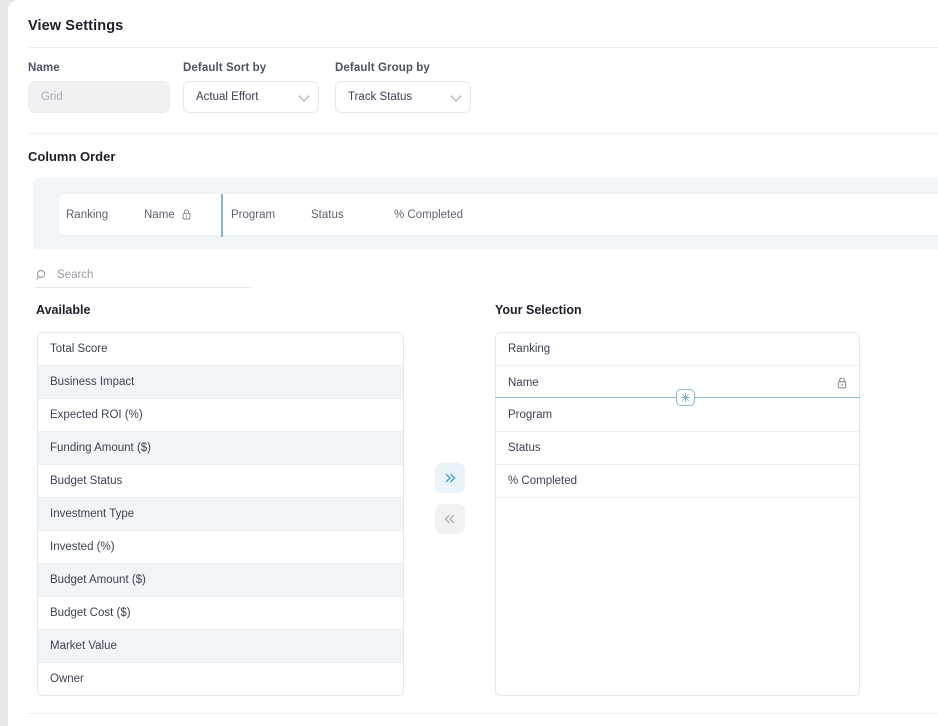  I want to click on available-list-item-label: Investment Type, so click(92, 514).